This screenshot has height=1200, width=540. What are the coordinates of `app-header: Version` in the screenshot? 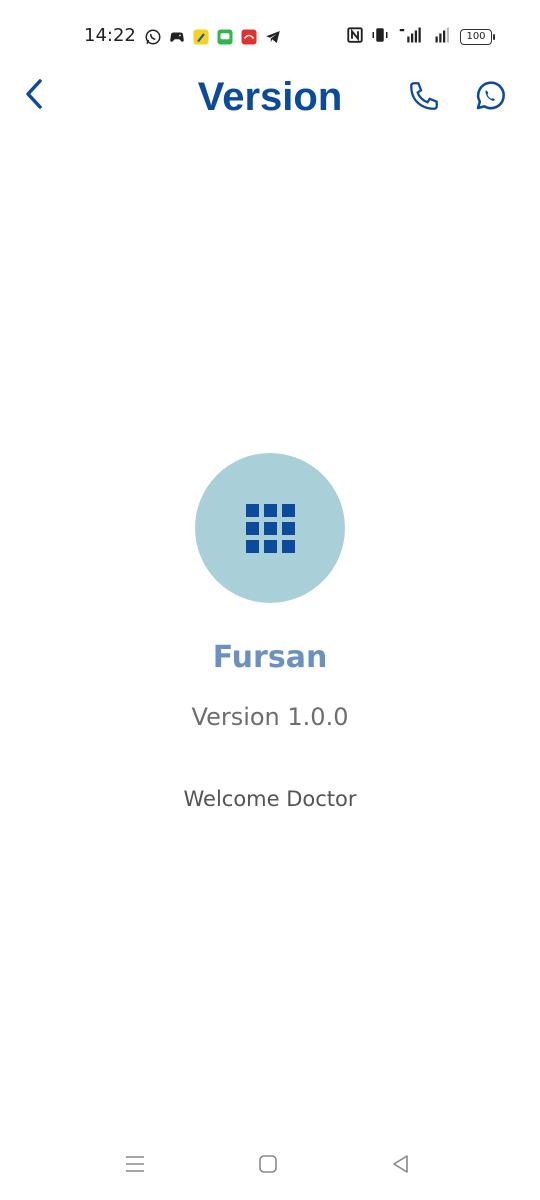 It's located at (270, 97).